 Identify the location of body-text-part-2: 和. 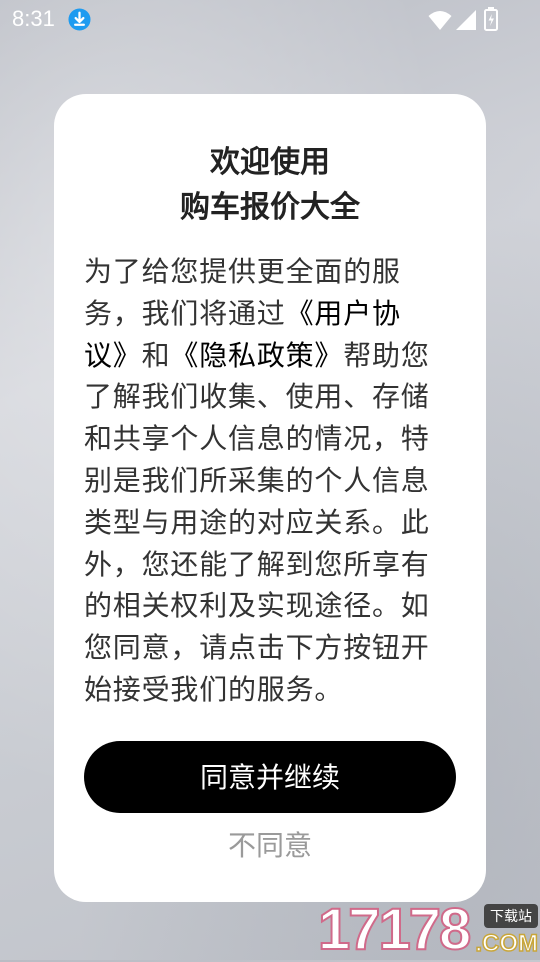
(156, 355).